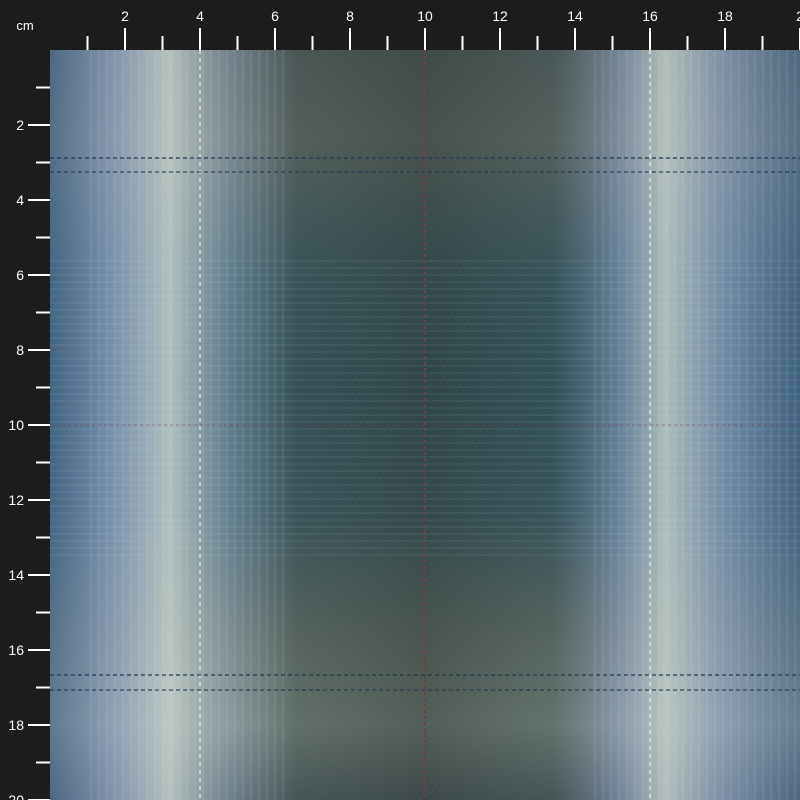  I want to click on left-ruler-label: 12, so click(16, 500).